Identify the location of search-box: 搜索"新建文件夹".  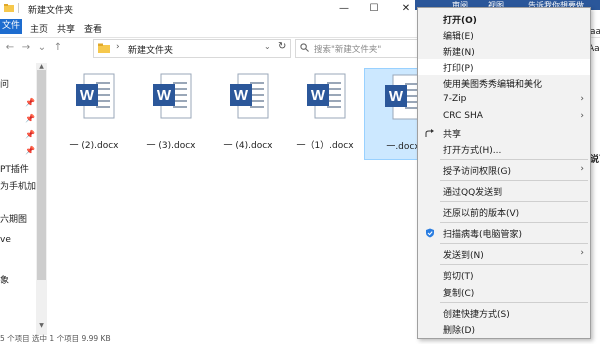
(358, 48).